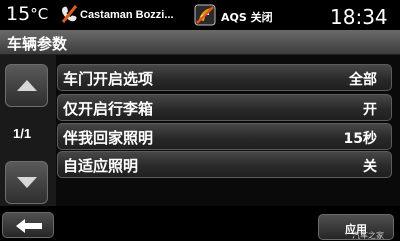  What do you see at coordinates (101, 166) in the screenshot?
I see `setting-label: 自适应照明` at bounding box center [101, 166].